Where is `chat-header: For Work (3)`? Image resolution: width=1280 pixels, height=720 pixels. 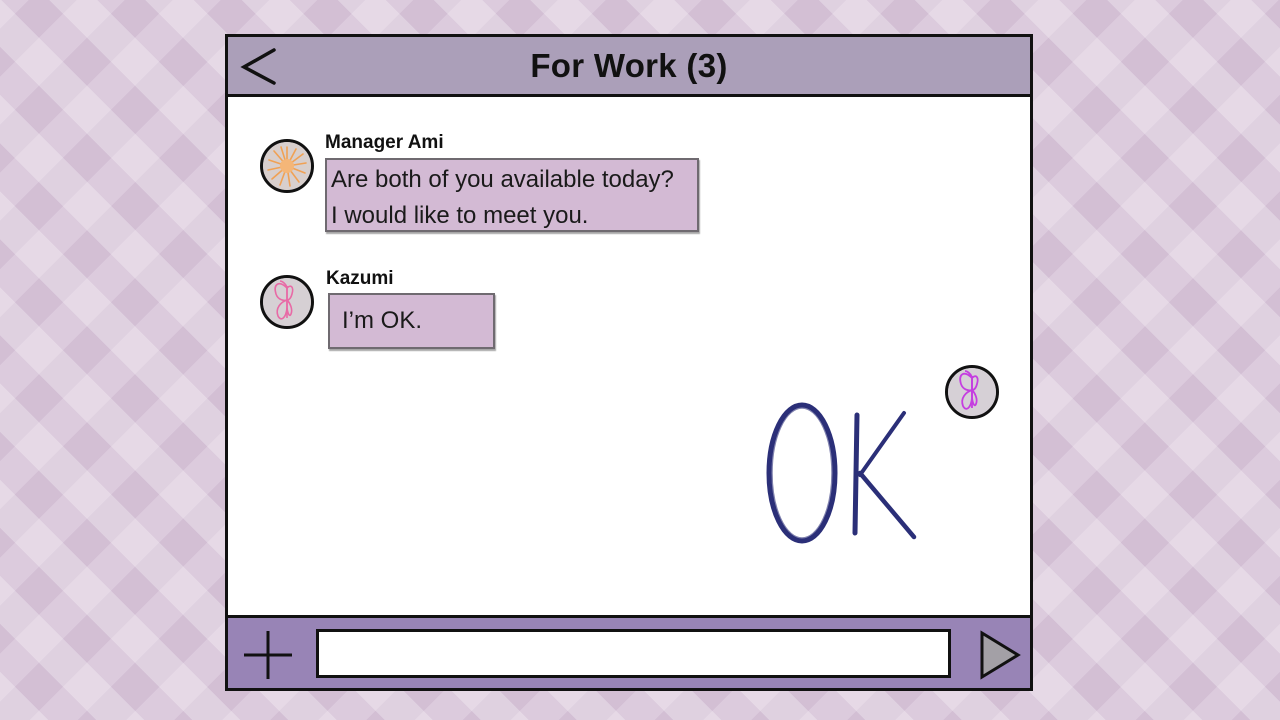
chat-header: For Work (3) is located at coordinates (629, 67).